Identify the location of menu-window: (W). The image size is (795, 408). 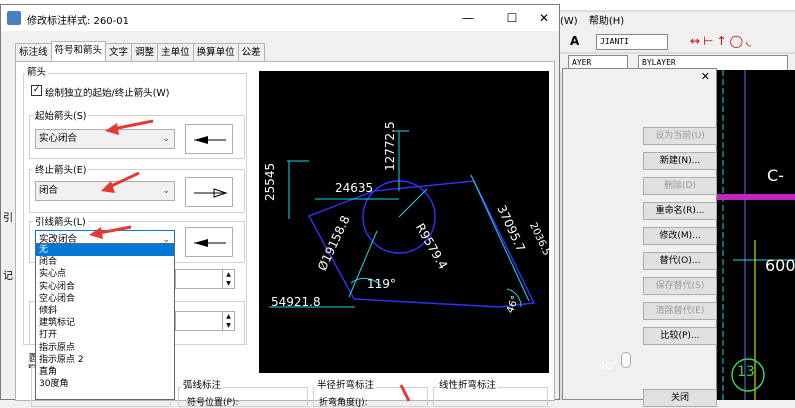
(569, 21).